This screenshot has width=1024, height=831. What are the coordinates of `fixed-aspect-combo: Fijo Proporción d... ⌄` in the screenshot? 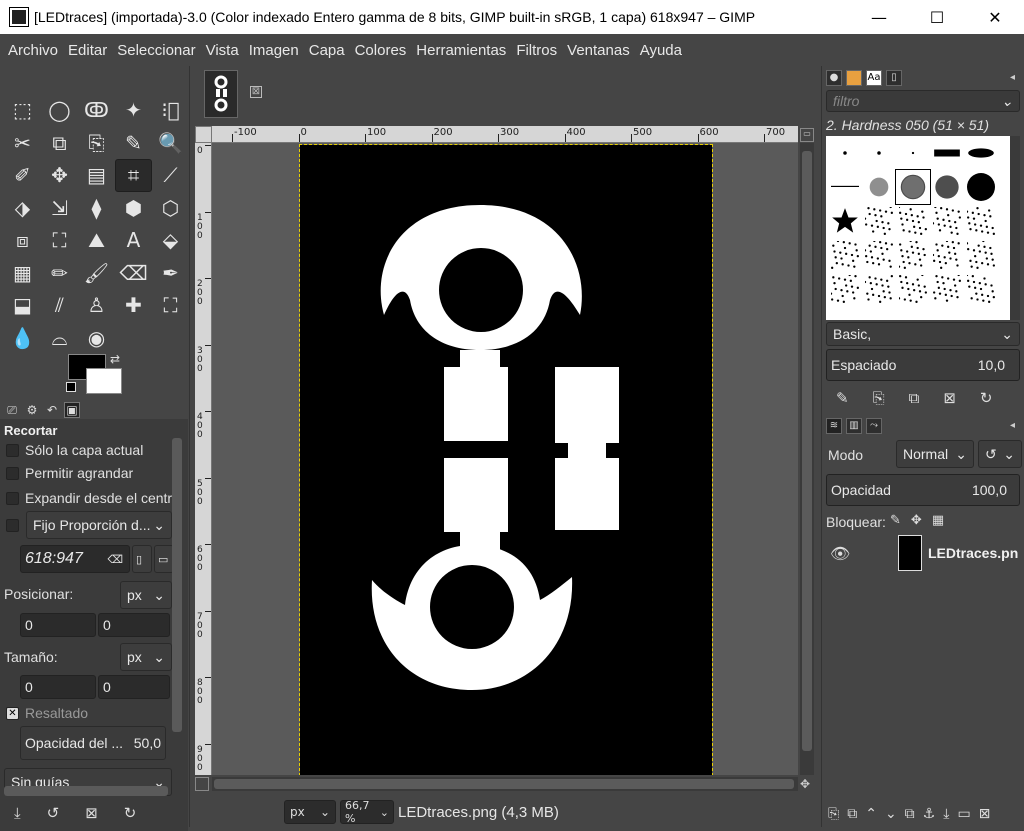 It's located at (99, 525).